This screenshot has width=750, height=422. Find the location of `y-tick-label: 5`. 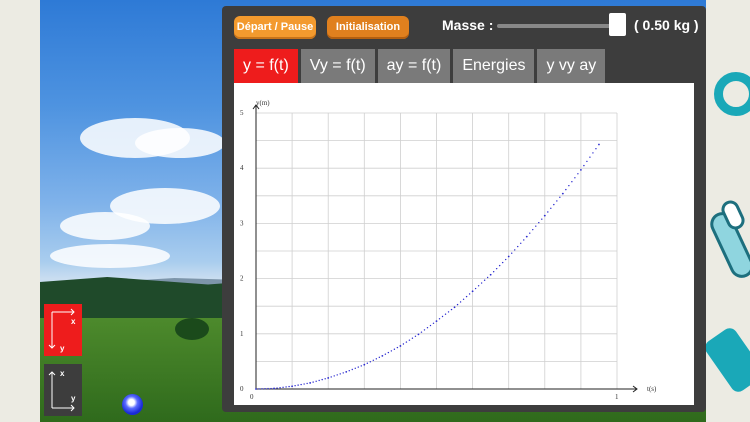

y-tick-label: 5 is located at coordinates (242, 113).